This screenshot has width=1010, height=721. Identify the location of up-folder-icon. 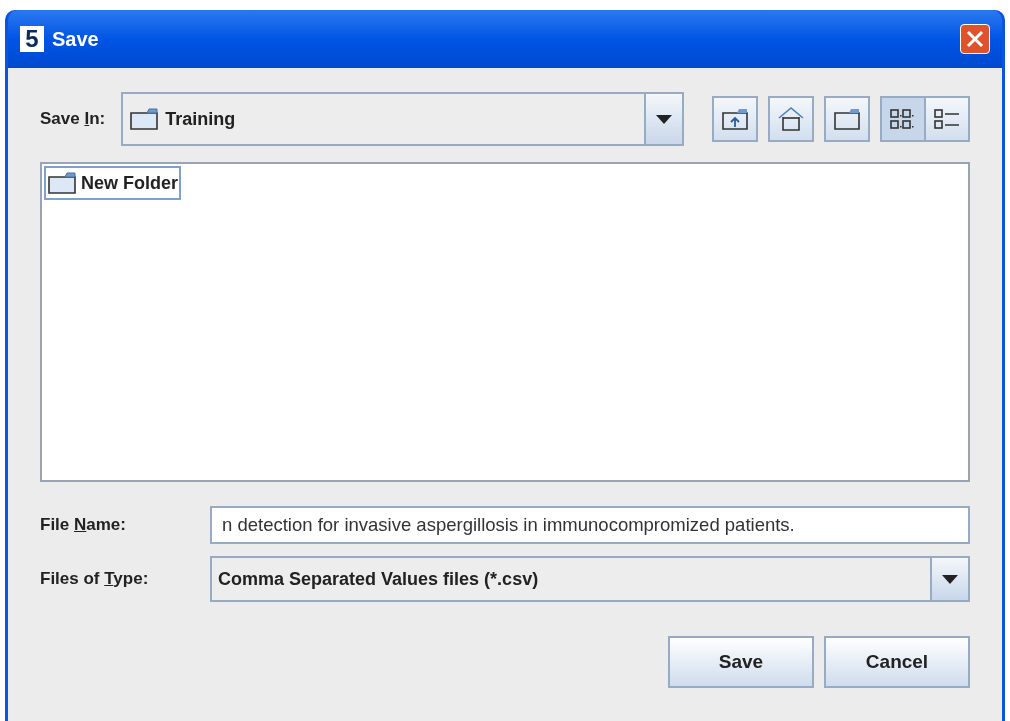
(735, 119).